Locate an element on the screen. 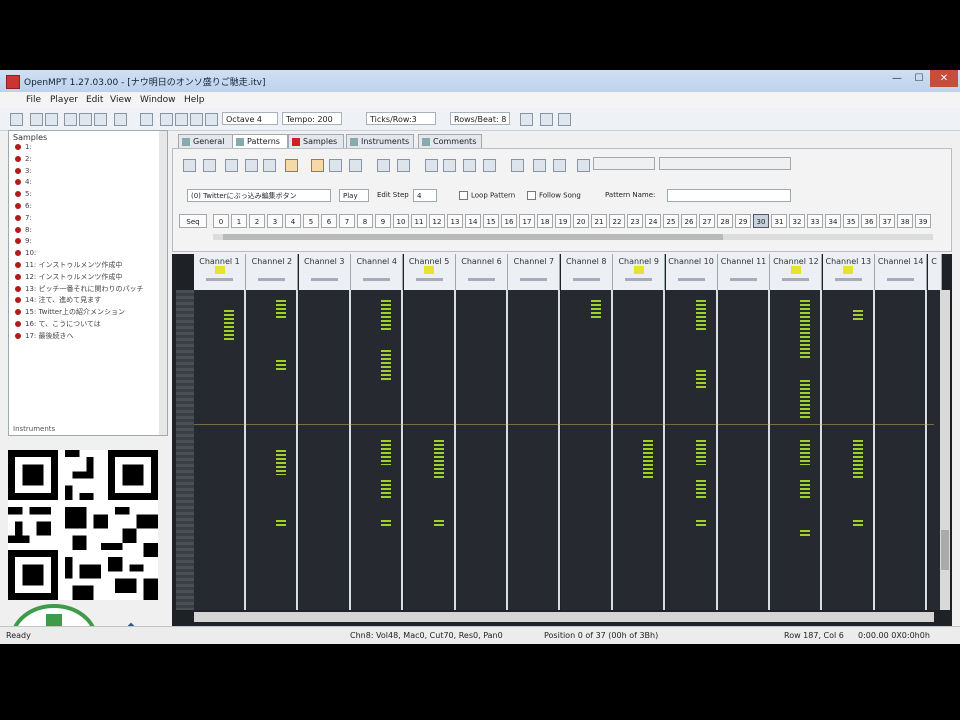 This screenshot has height=720, width=960. undo-icon is located at coordinates (431, 165).